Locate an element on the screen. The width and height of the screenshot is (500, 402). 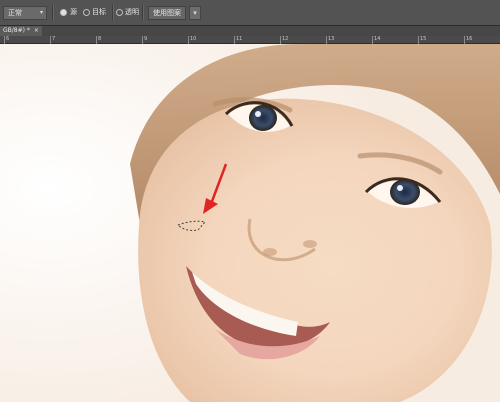
radio-source is located at coordinates (63, 12).